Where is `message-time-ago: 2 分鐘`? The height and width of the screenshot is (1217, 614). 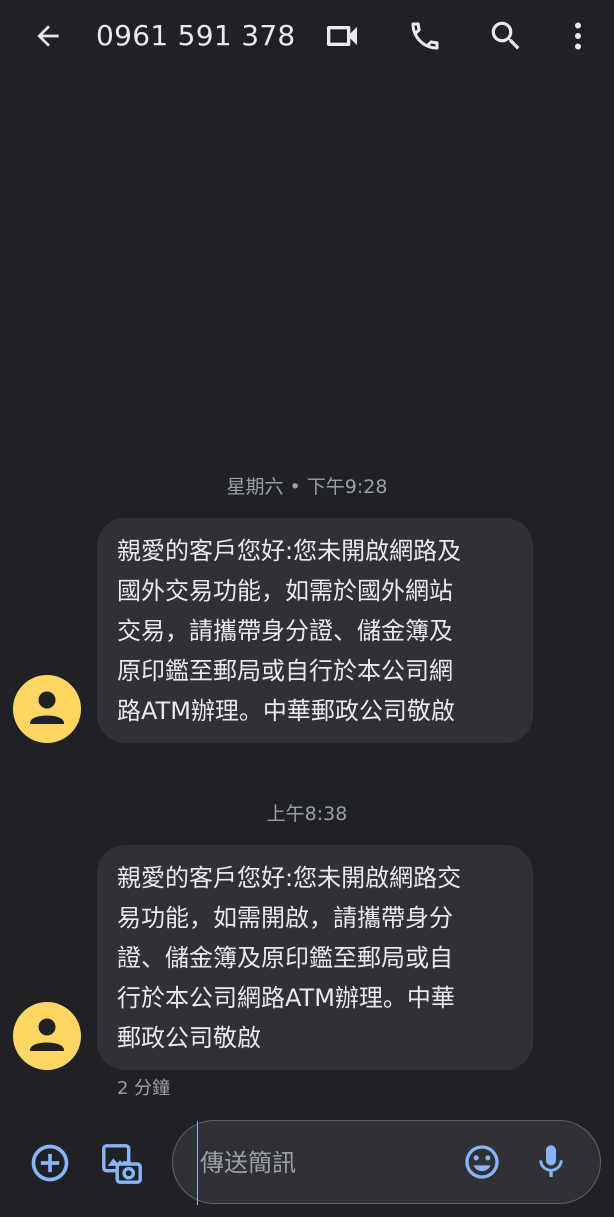
message-time-ago: 2 分鐘 is located at coordinates (144, 1088).